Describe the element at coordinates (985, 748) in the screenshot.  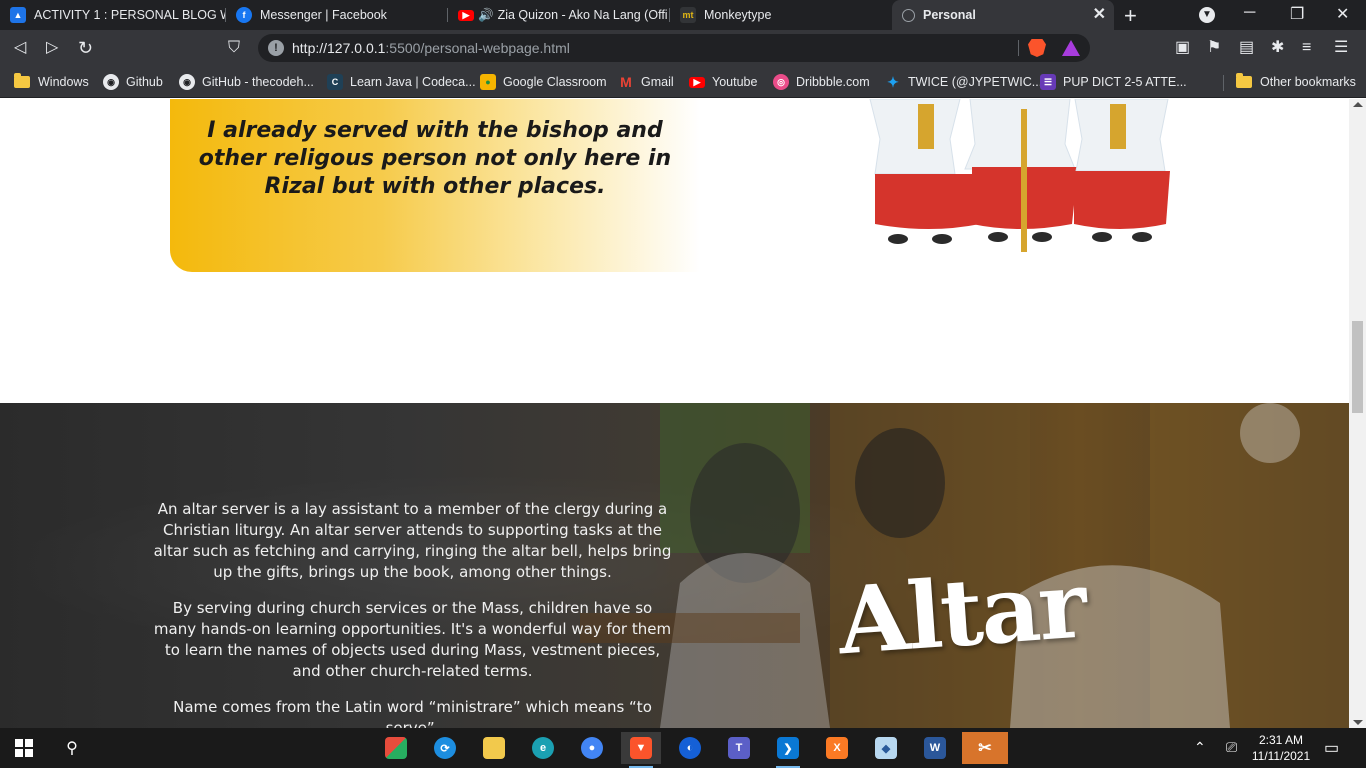
I see `taskbar-snipping-tool: ✂` at that location.